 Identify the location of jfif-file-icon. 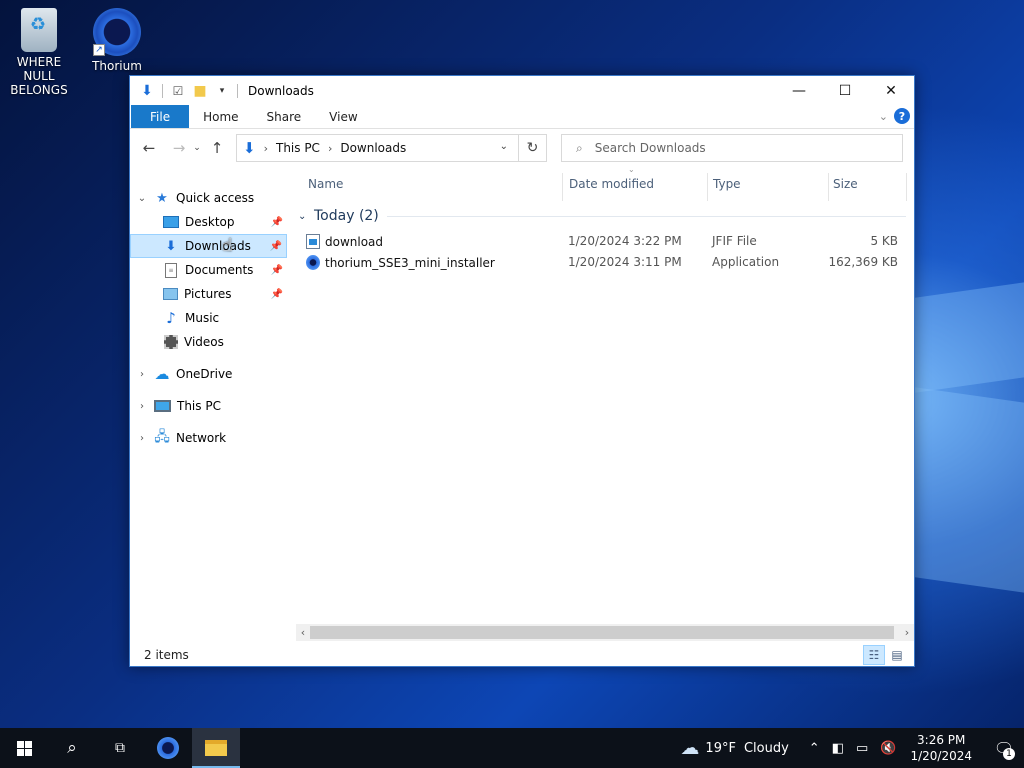
(313, 241).